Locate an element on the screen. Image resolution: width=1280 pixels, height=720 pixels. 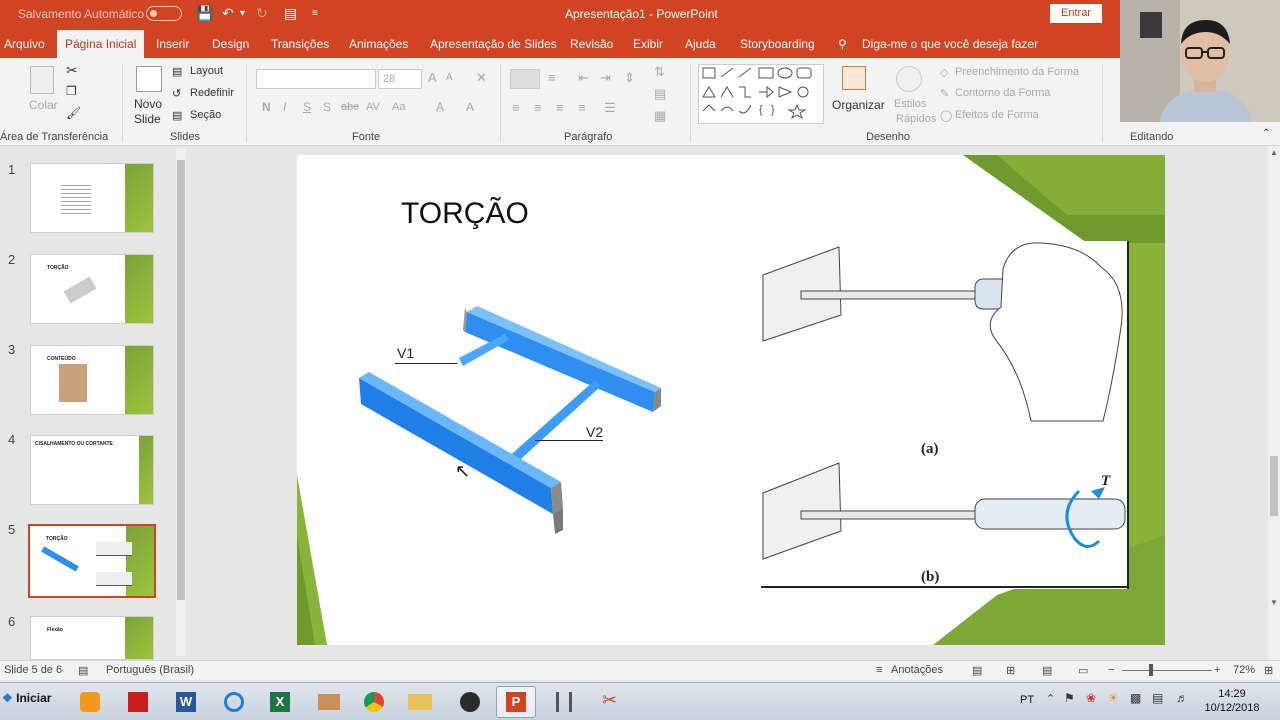
screwdriver-figure is located at coordinates (945, 415).